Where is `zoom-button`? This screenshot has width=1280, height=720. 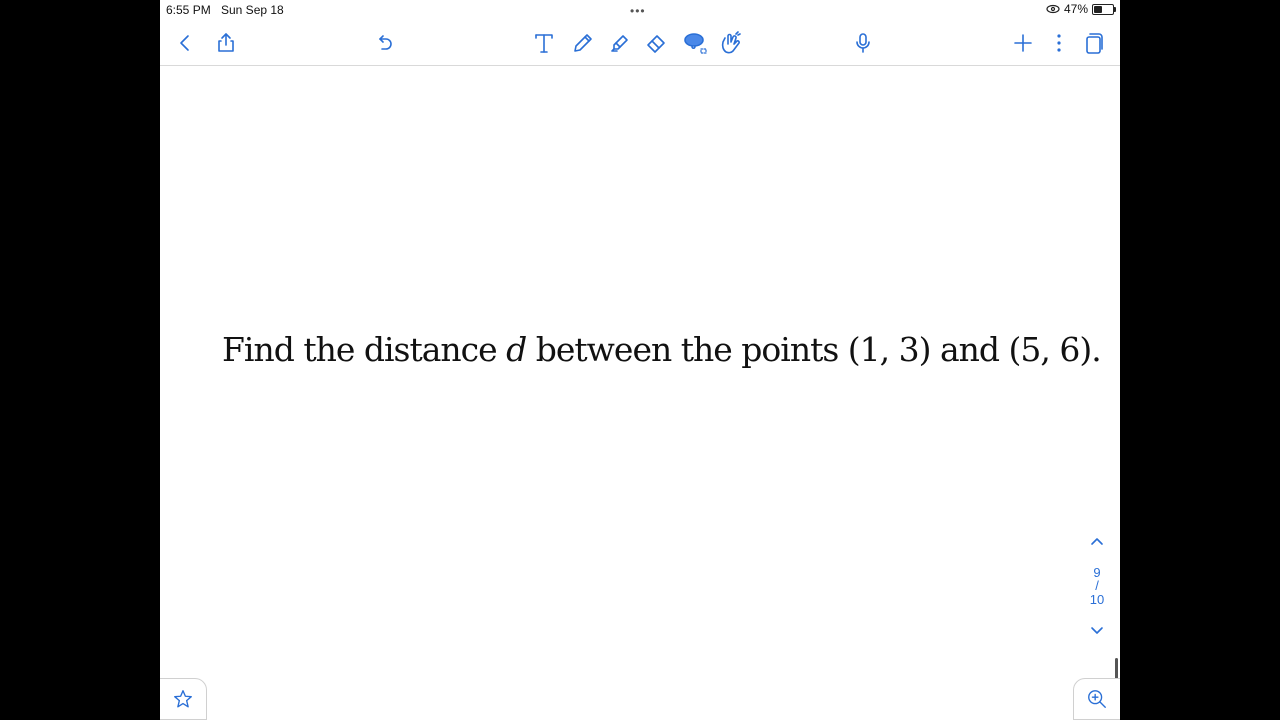 zoom-button is located at coordinates (1096, 699).